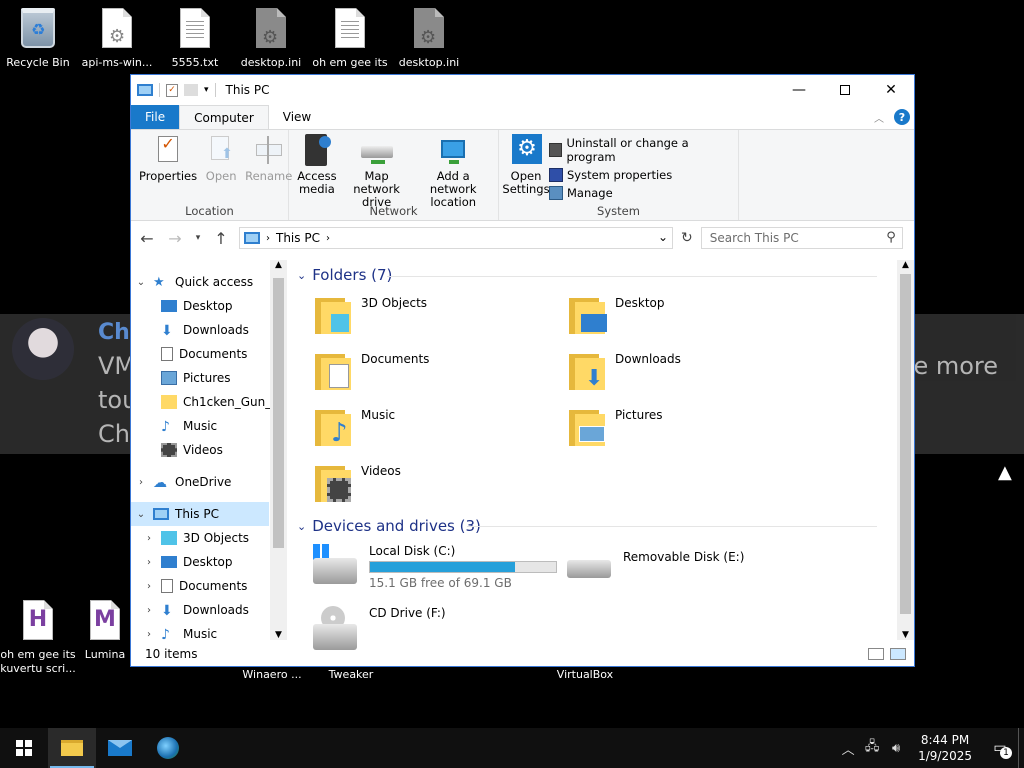 The width and height of the screenshot is (1024, 768). What do you see at coordinates (687, 238) in the screenshot?
I see `refresh-button: ↻` at bounding box center [687, 238].